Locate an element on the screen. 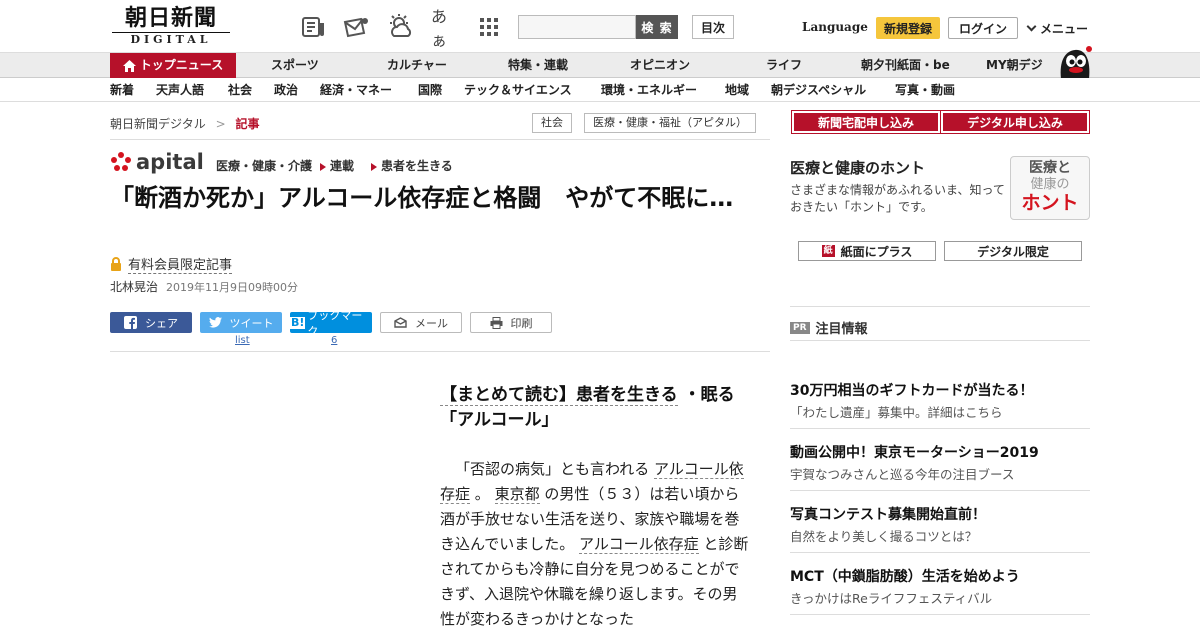 Image resolution: width=1200 pixels, height=630 pixels. pr-item-title: 動画公開中！東京モーターショー2019 is located at coordinates (914, 452).